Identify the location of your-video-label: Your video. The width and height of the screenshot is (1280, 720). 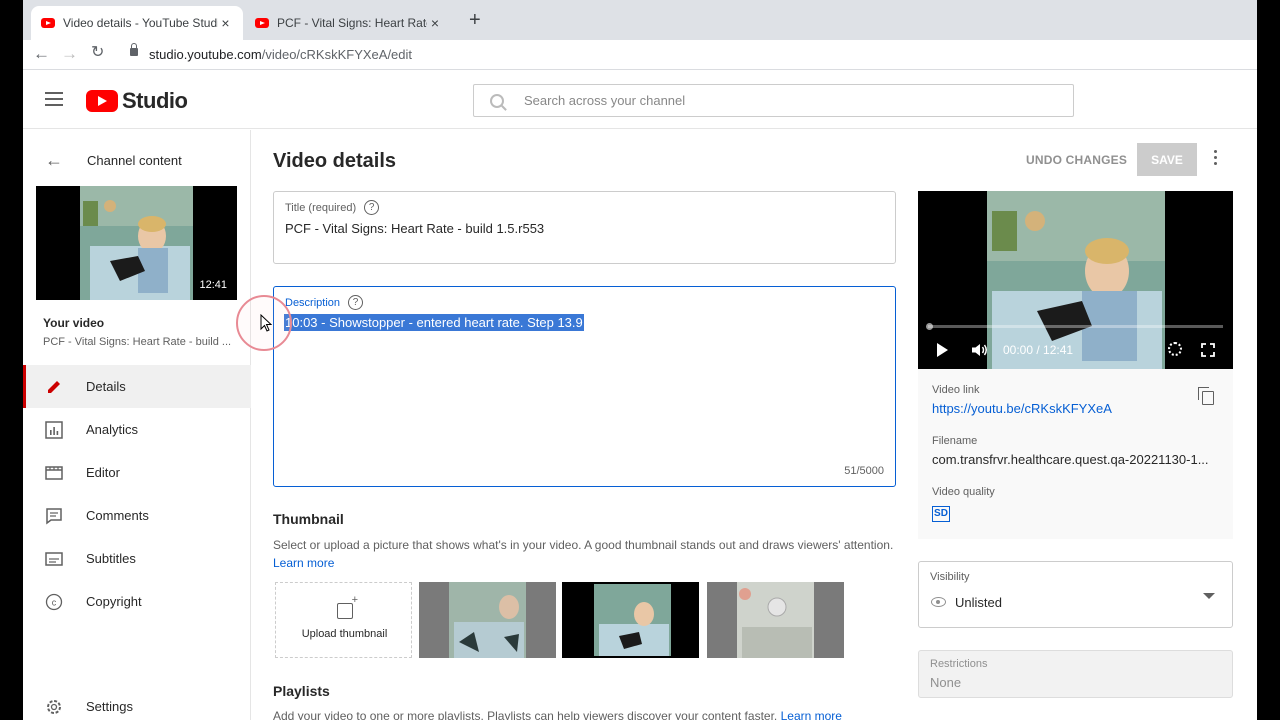
(74, 323).